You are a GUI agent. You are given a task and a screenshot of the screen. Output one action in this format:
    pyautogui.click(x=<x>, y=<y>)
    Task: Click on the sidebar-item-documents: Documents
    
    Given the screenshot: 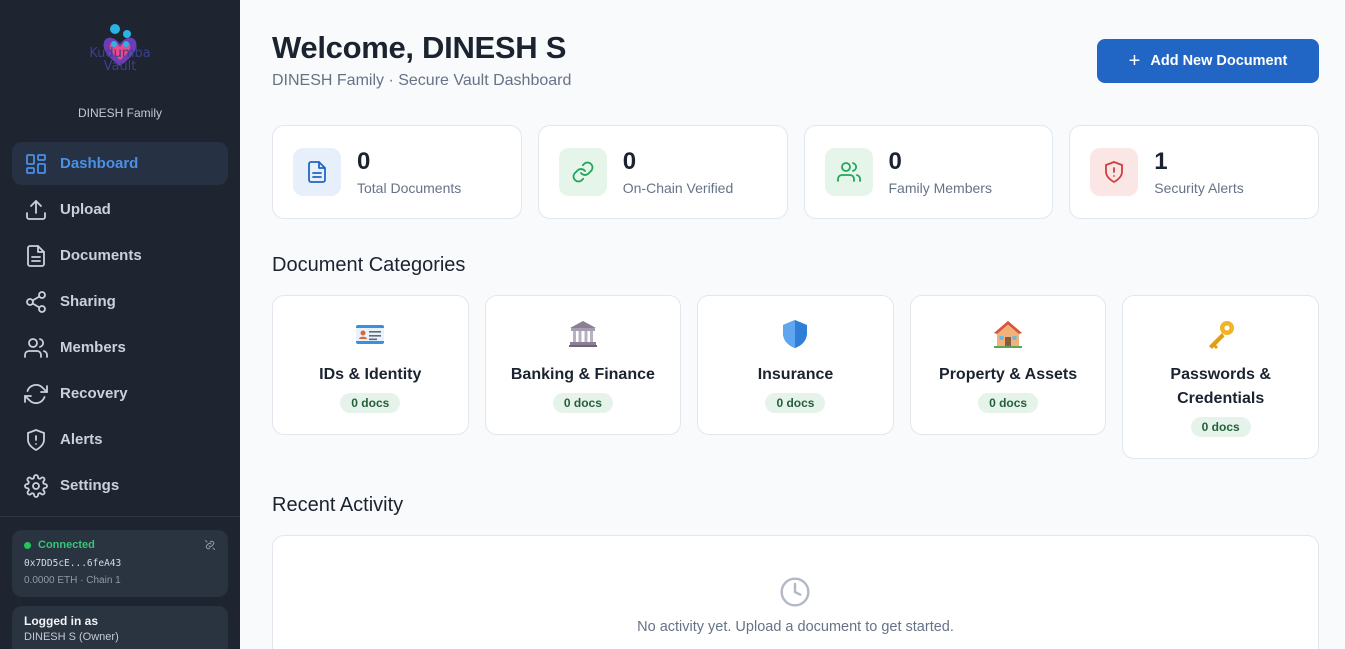 What is the action you would take?
    pyautogui.click(x=120, y=255)
    